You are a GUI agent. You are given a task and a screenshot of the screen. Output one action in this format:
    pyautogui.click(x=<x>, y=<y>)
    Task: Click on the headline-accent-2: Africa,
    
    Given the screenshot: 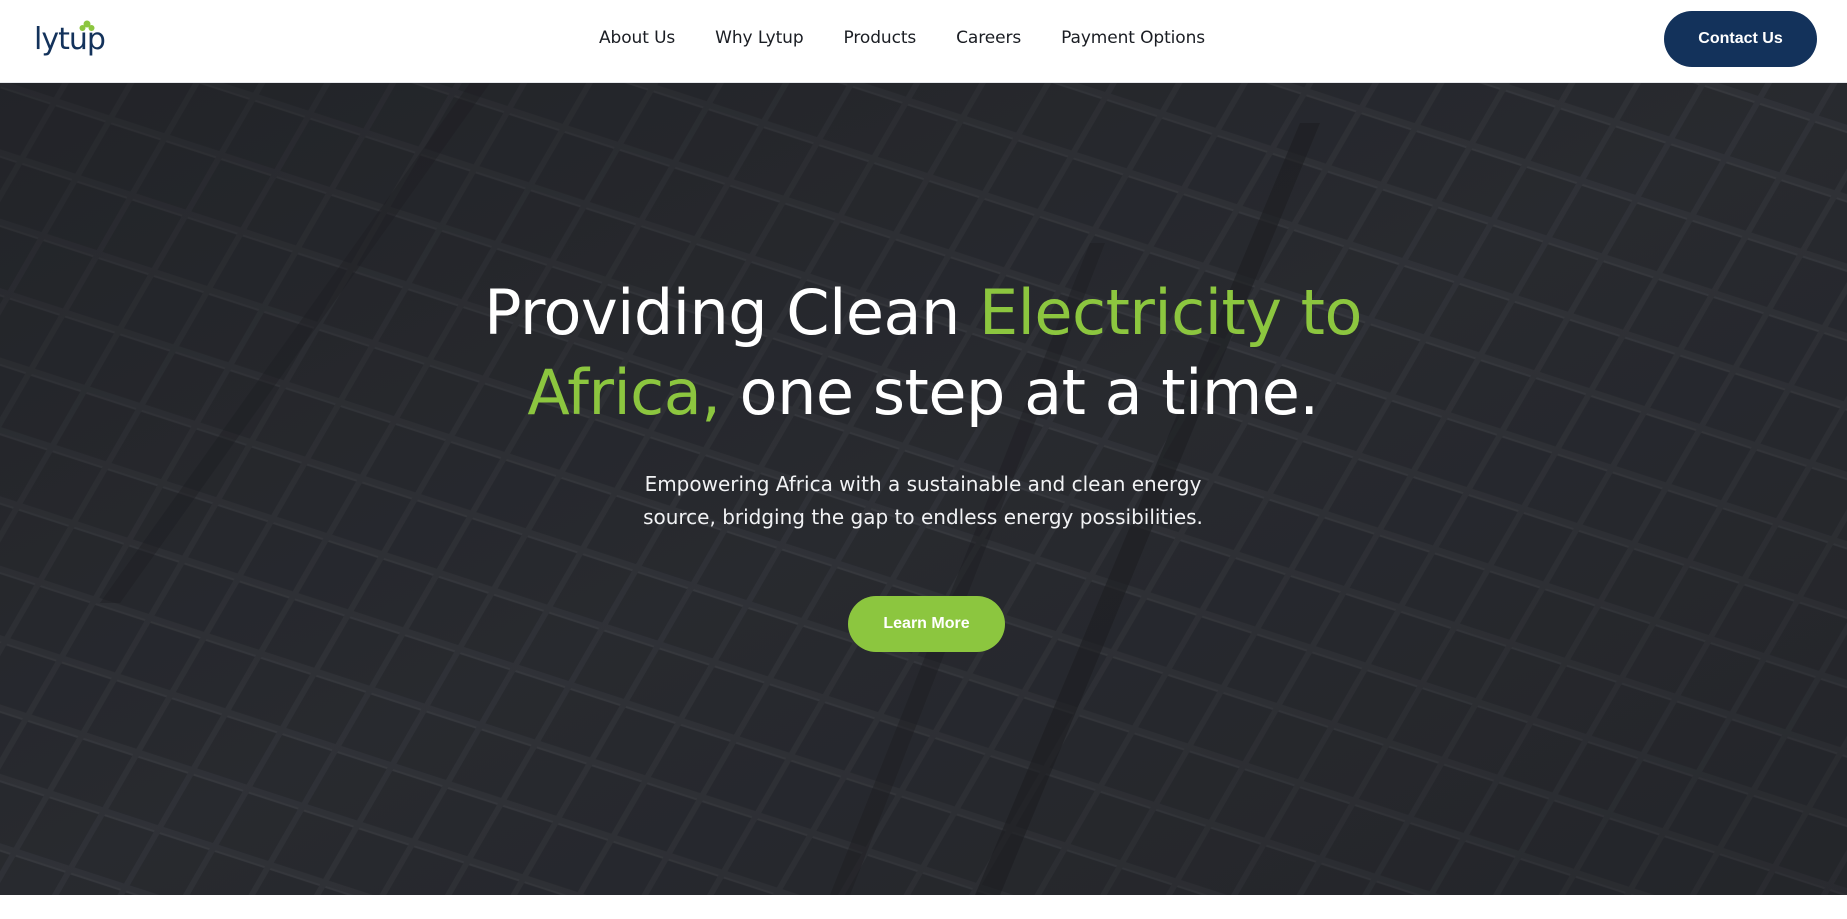 What is the action you would take?
    pyautogui.click(x=624, y=392)
    